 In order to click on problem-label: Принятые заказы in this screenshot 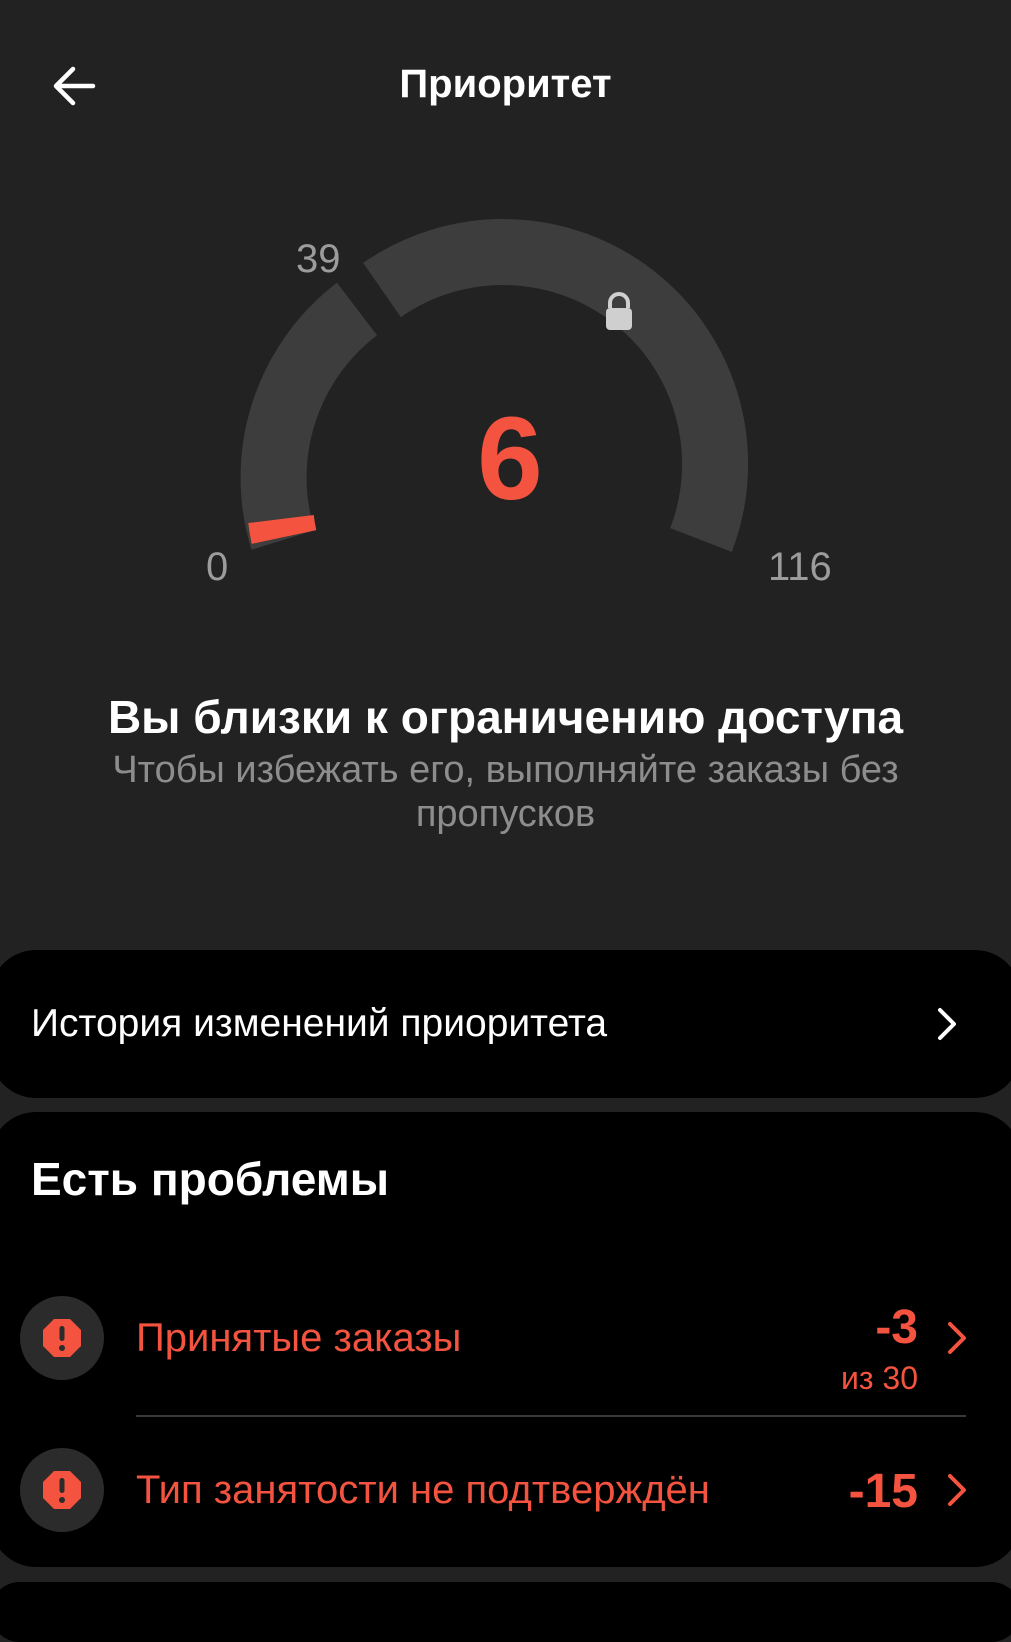, I will do `click(299, 1338)`.